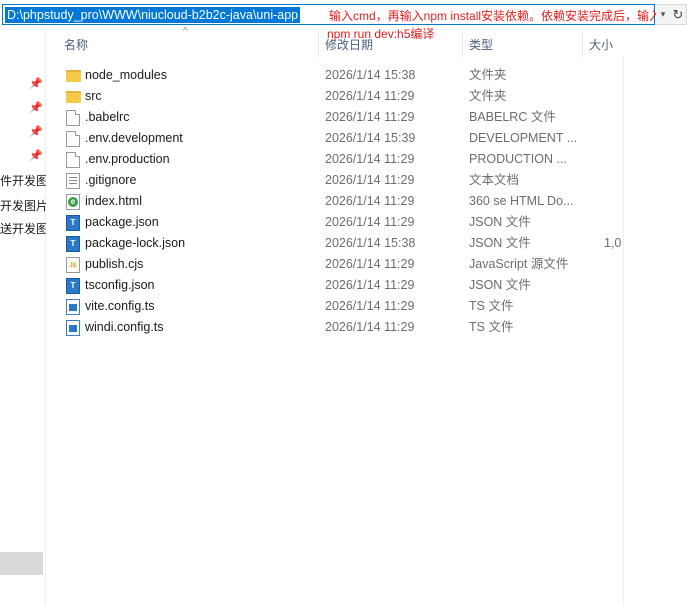  What do you see at coordinates (126, 75) in the screenshot?
I see `file-name: node_modules` at bounding box center [126, 75].